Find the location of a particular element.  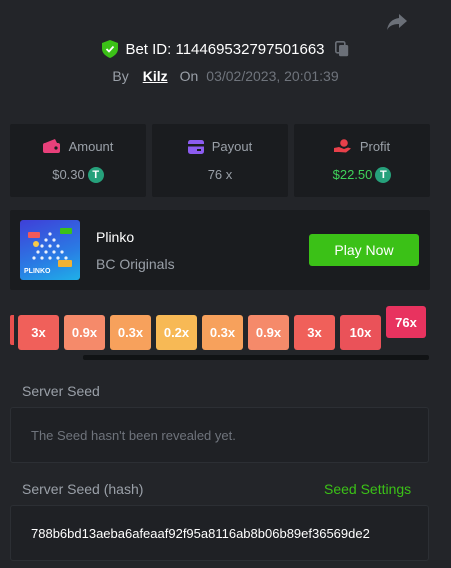

bet-date: 03/02/2023, 20:01:39 is located at coordinates (272, 76).